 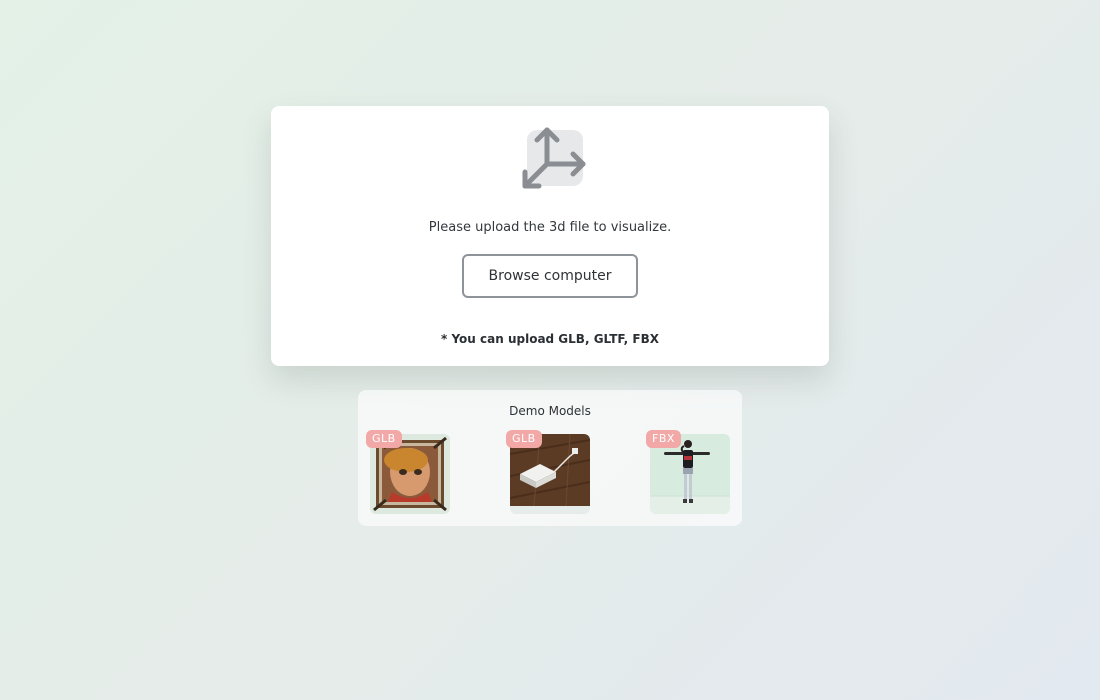 I want to click on demo-models-panel: Demo Models GLB GLB FBX, so click(x=550, y=458).